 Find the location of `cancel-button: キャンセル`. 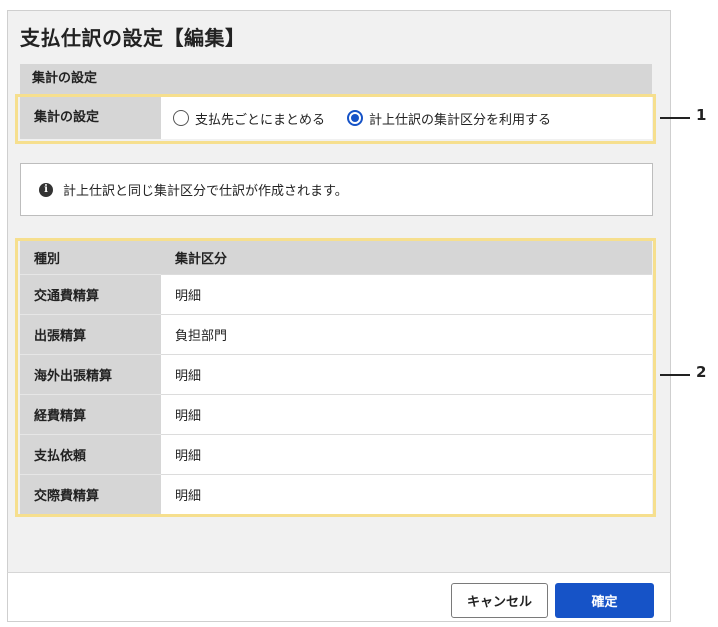

cancel-button: キャンセル is located at coordinates (499, 600).